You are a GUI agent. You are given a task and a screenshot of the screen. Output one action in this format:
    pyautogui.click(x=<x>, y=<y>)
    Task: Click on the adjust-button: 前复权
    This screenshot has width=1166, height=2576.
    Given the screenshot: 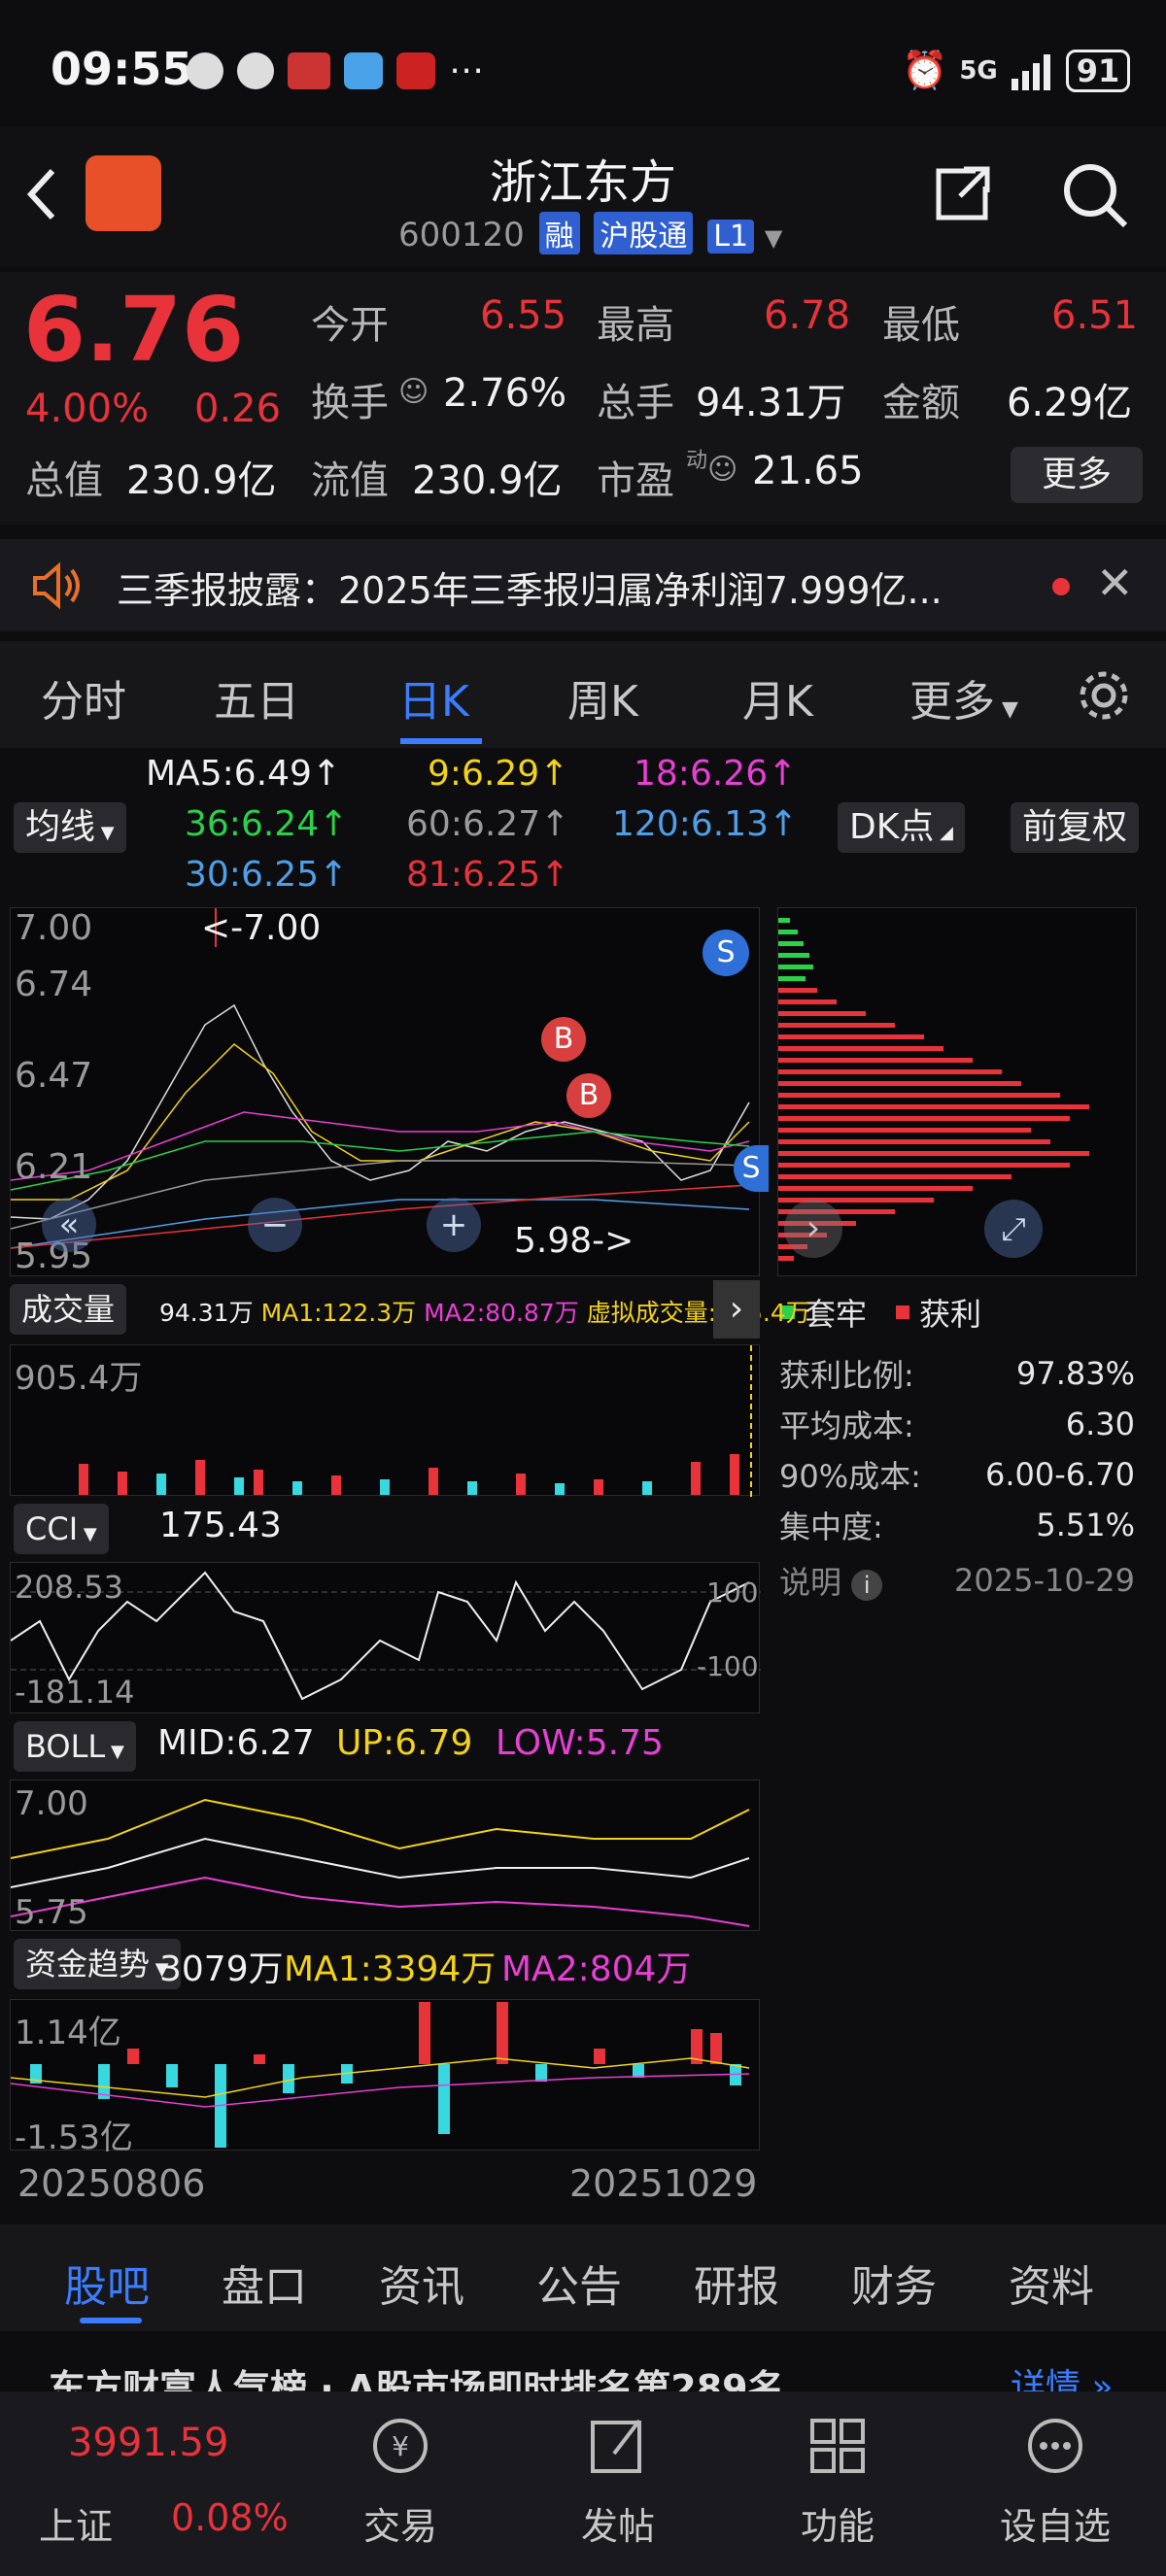 What is the action you would take?
    pyautogui.click(x=1075, y=827)
    